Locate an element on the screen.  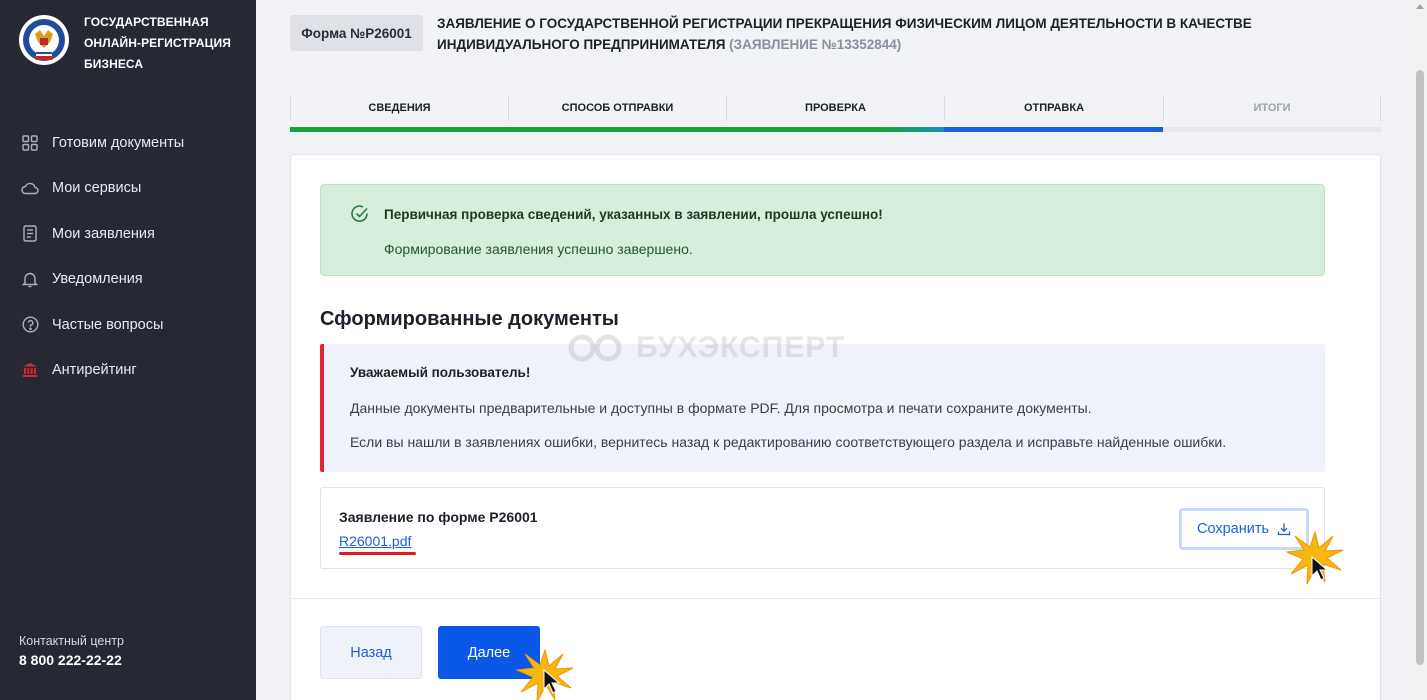
scrollbar is located at coordinates (1420, 350).